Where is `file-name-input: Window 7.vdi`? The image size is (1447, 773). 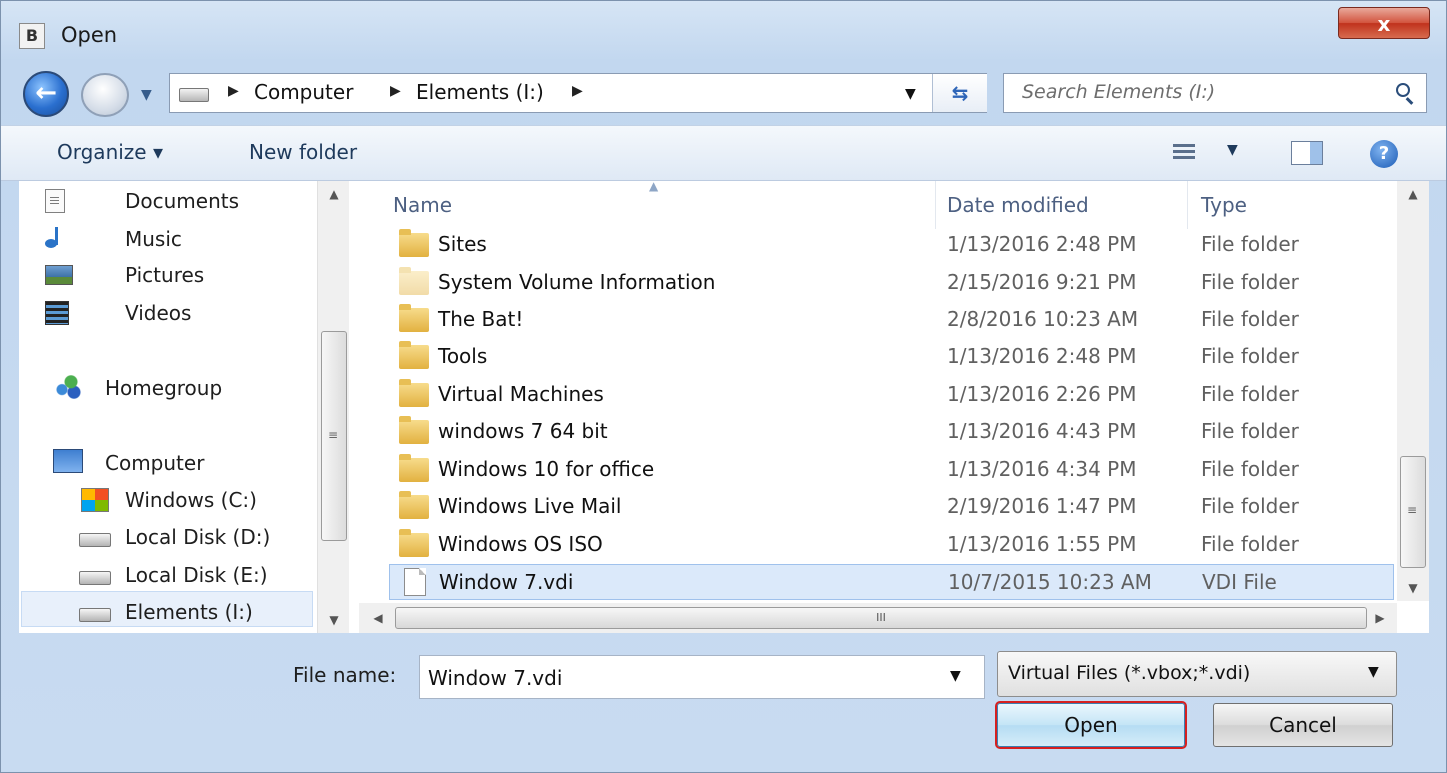
file-name-input: Window 7.vdi is located at coordinates (495, 678).